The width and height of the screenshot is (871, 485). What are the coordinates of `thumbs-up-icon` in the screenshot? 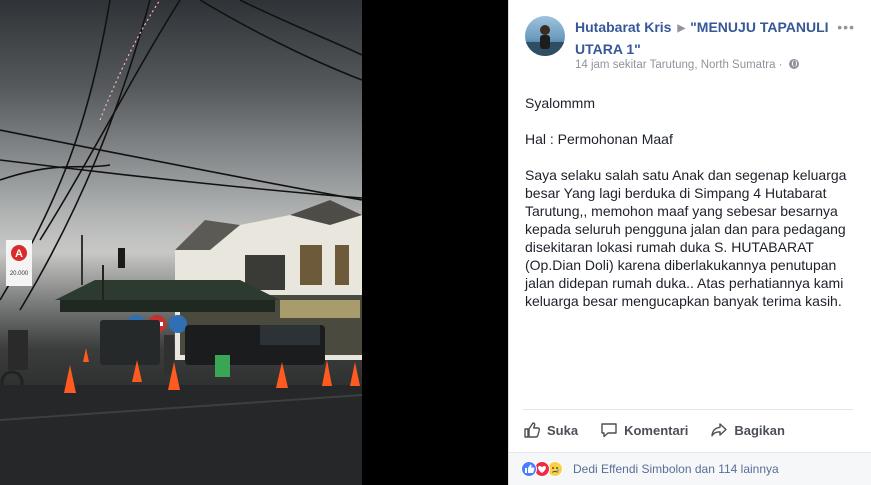 It's located at (532, 430).